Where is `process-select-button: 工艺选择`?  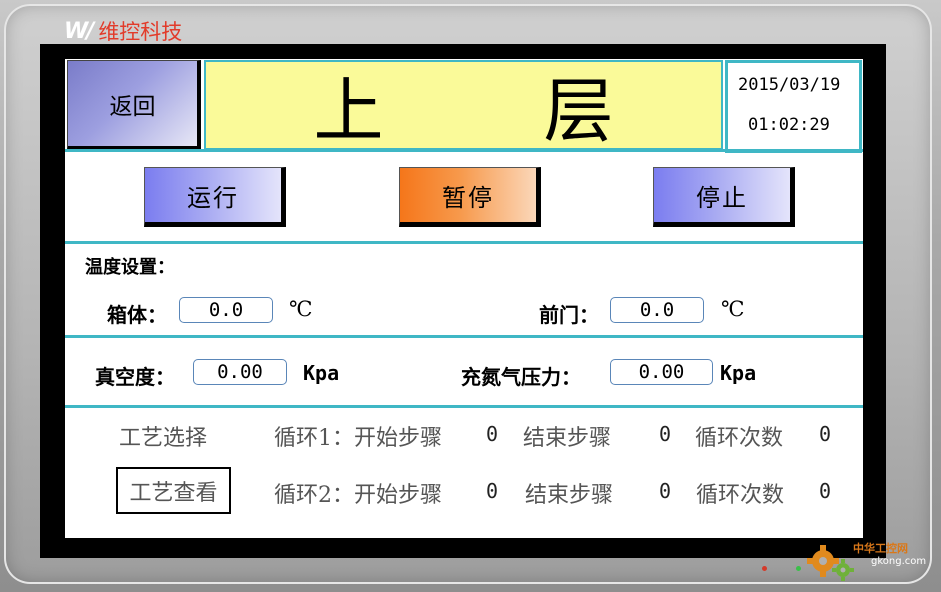
process-select-button: 工艺选择 is located at coordinates (163, 436).